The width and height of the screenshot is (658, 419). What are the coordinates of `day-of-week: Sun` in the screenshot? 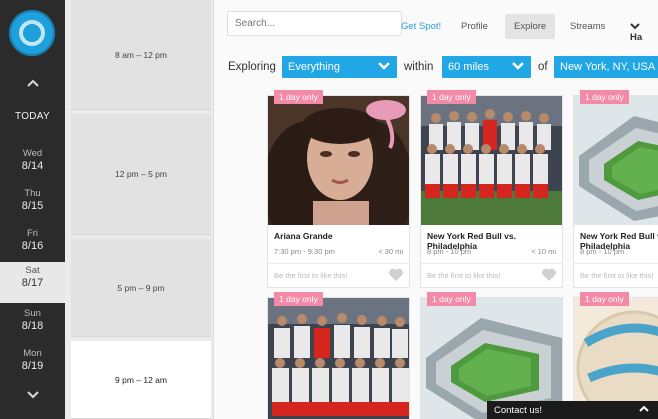 It's located at (32, 313).